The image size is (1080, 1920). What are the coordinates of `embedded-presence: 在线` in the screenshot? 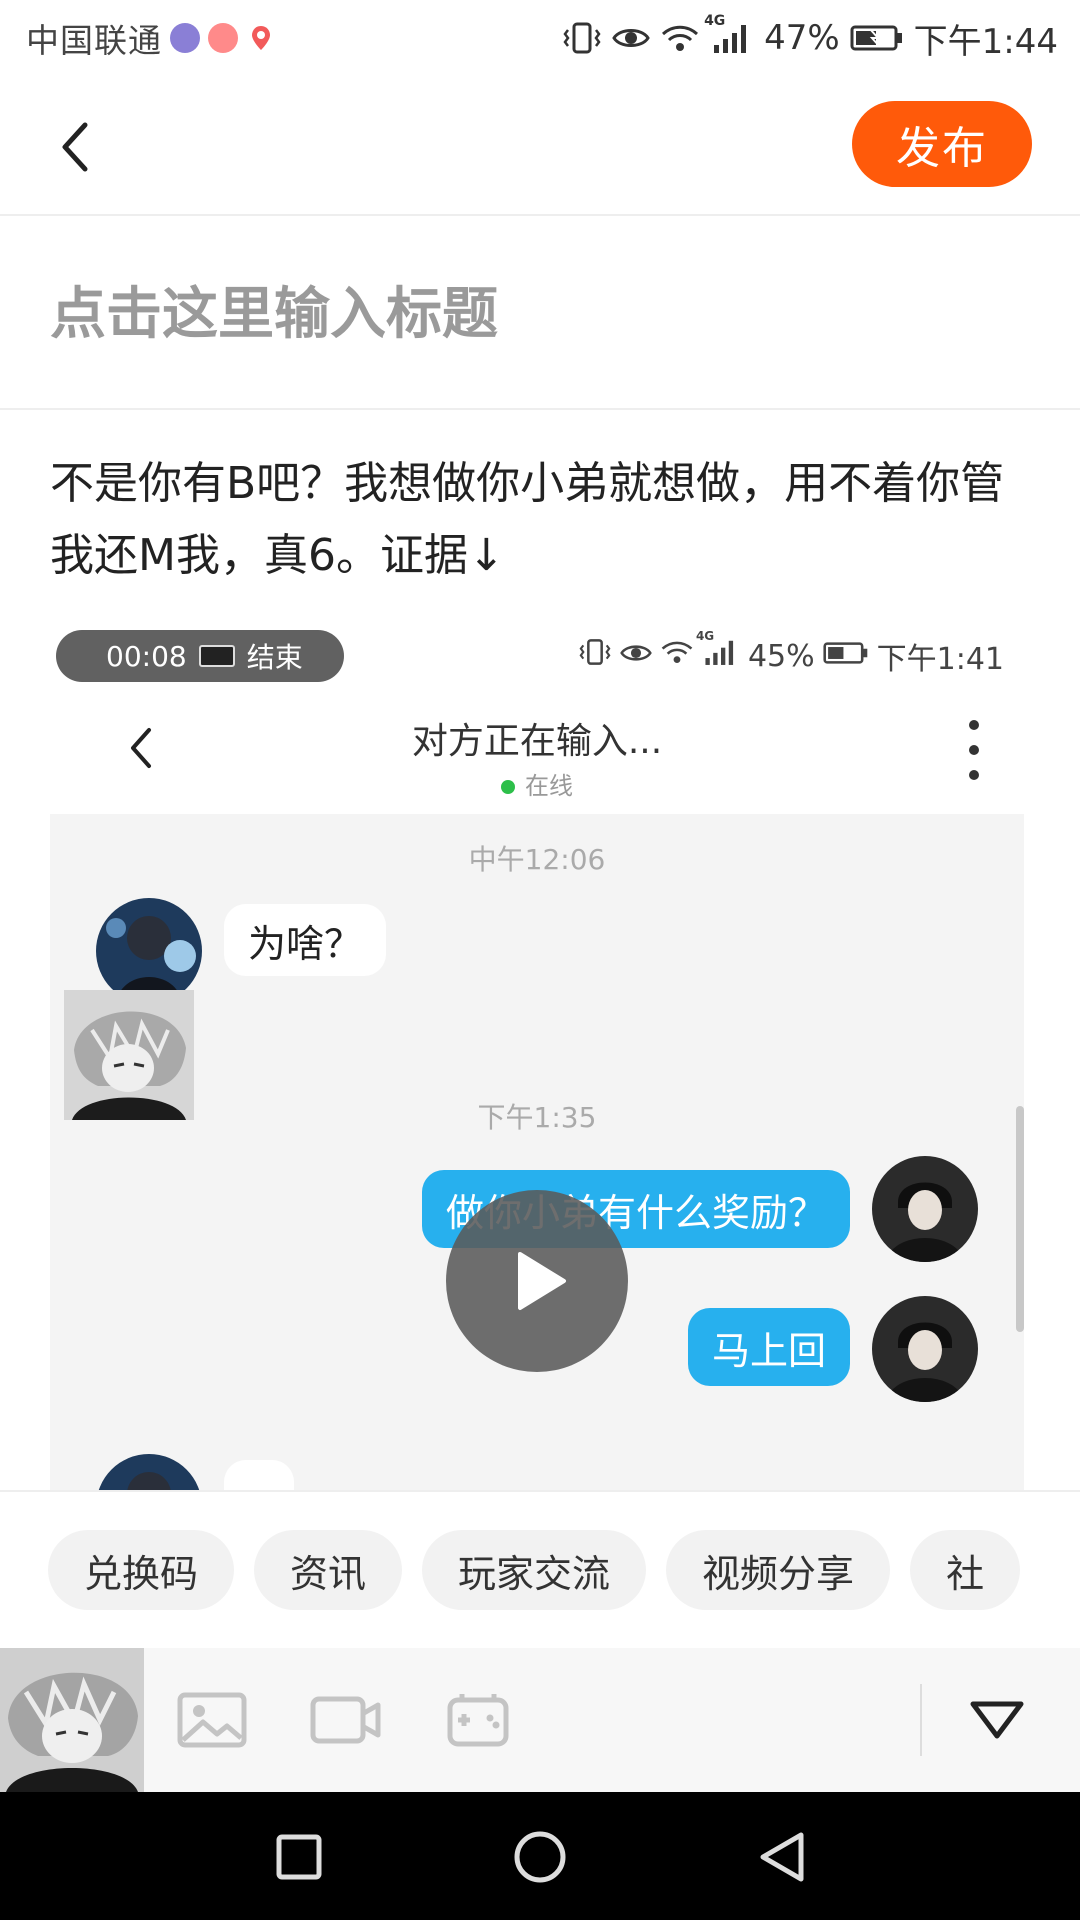 It's located at (537, 783).